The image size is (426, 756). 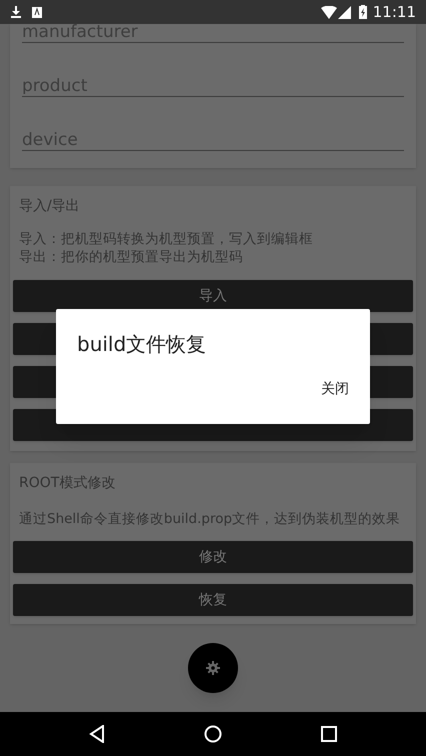 What do you see at coordinates (328, 12) in the screenshot?
I see `wifi-icon` at bounding box center [328, 12].